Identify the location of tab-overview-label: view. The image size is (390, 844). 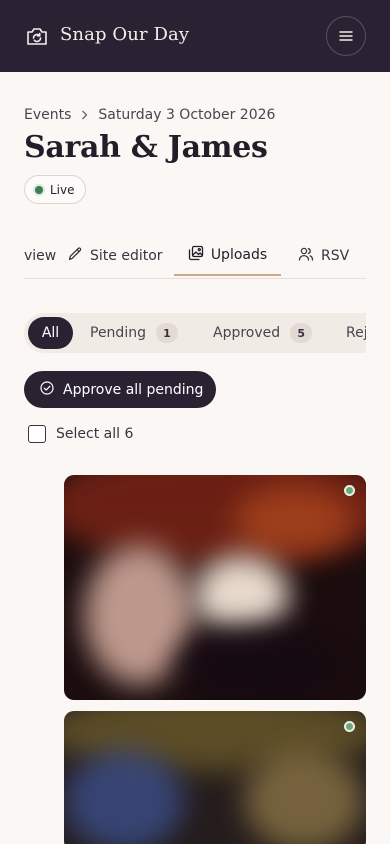
(40, 256).